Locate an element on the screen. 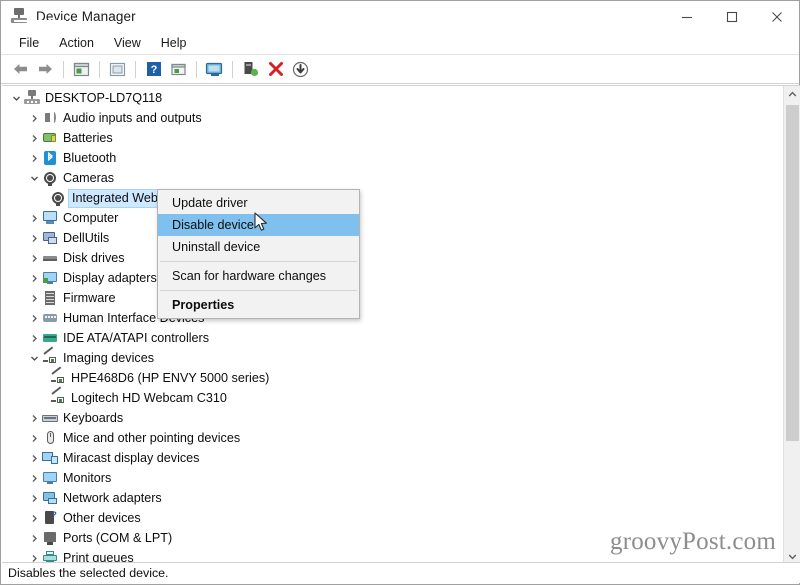  tree-item-disk-drives: Disk drives is located at coordinates (391, 258).